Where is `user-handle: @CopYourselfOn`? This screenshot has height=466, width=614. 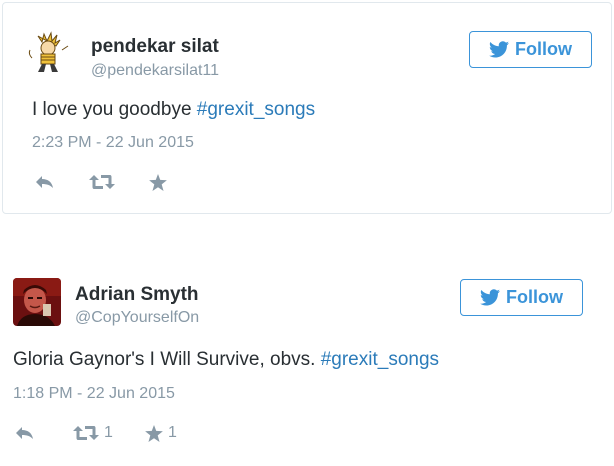 user-handle: @CopYourselfOn is located at coordinates (137, 318).